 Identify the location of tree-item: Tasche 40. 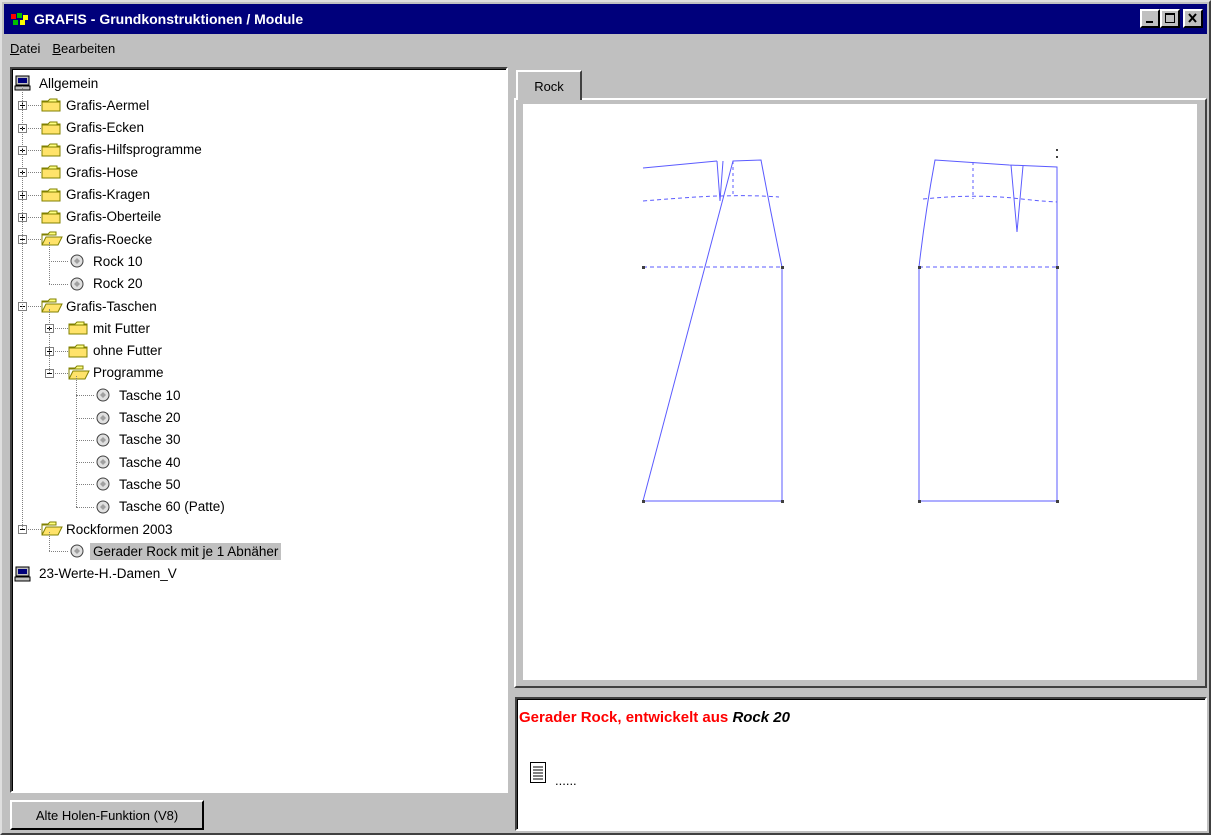
(139, 462).